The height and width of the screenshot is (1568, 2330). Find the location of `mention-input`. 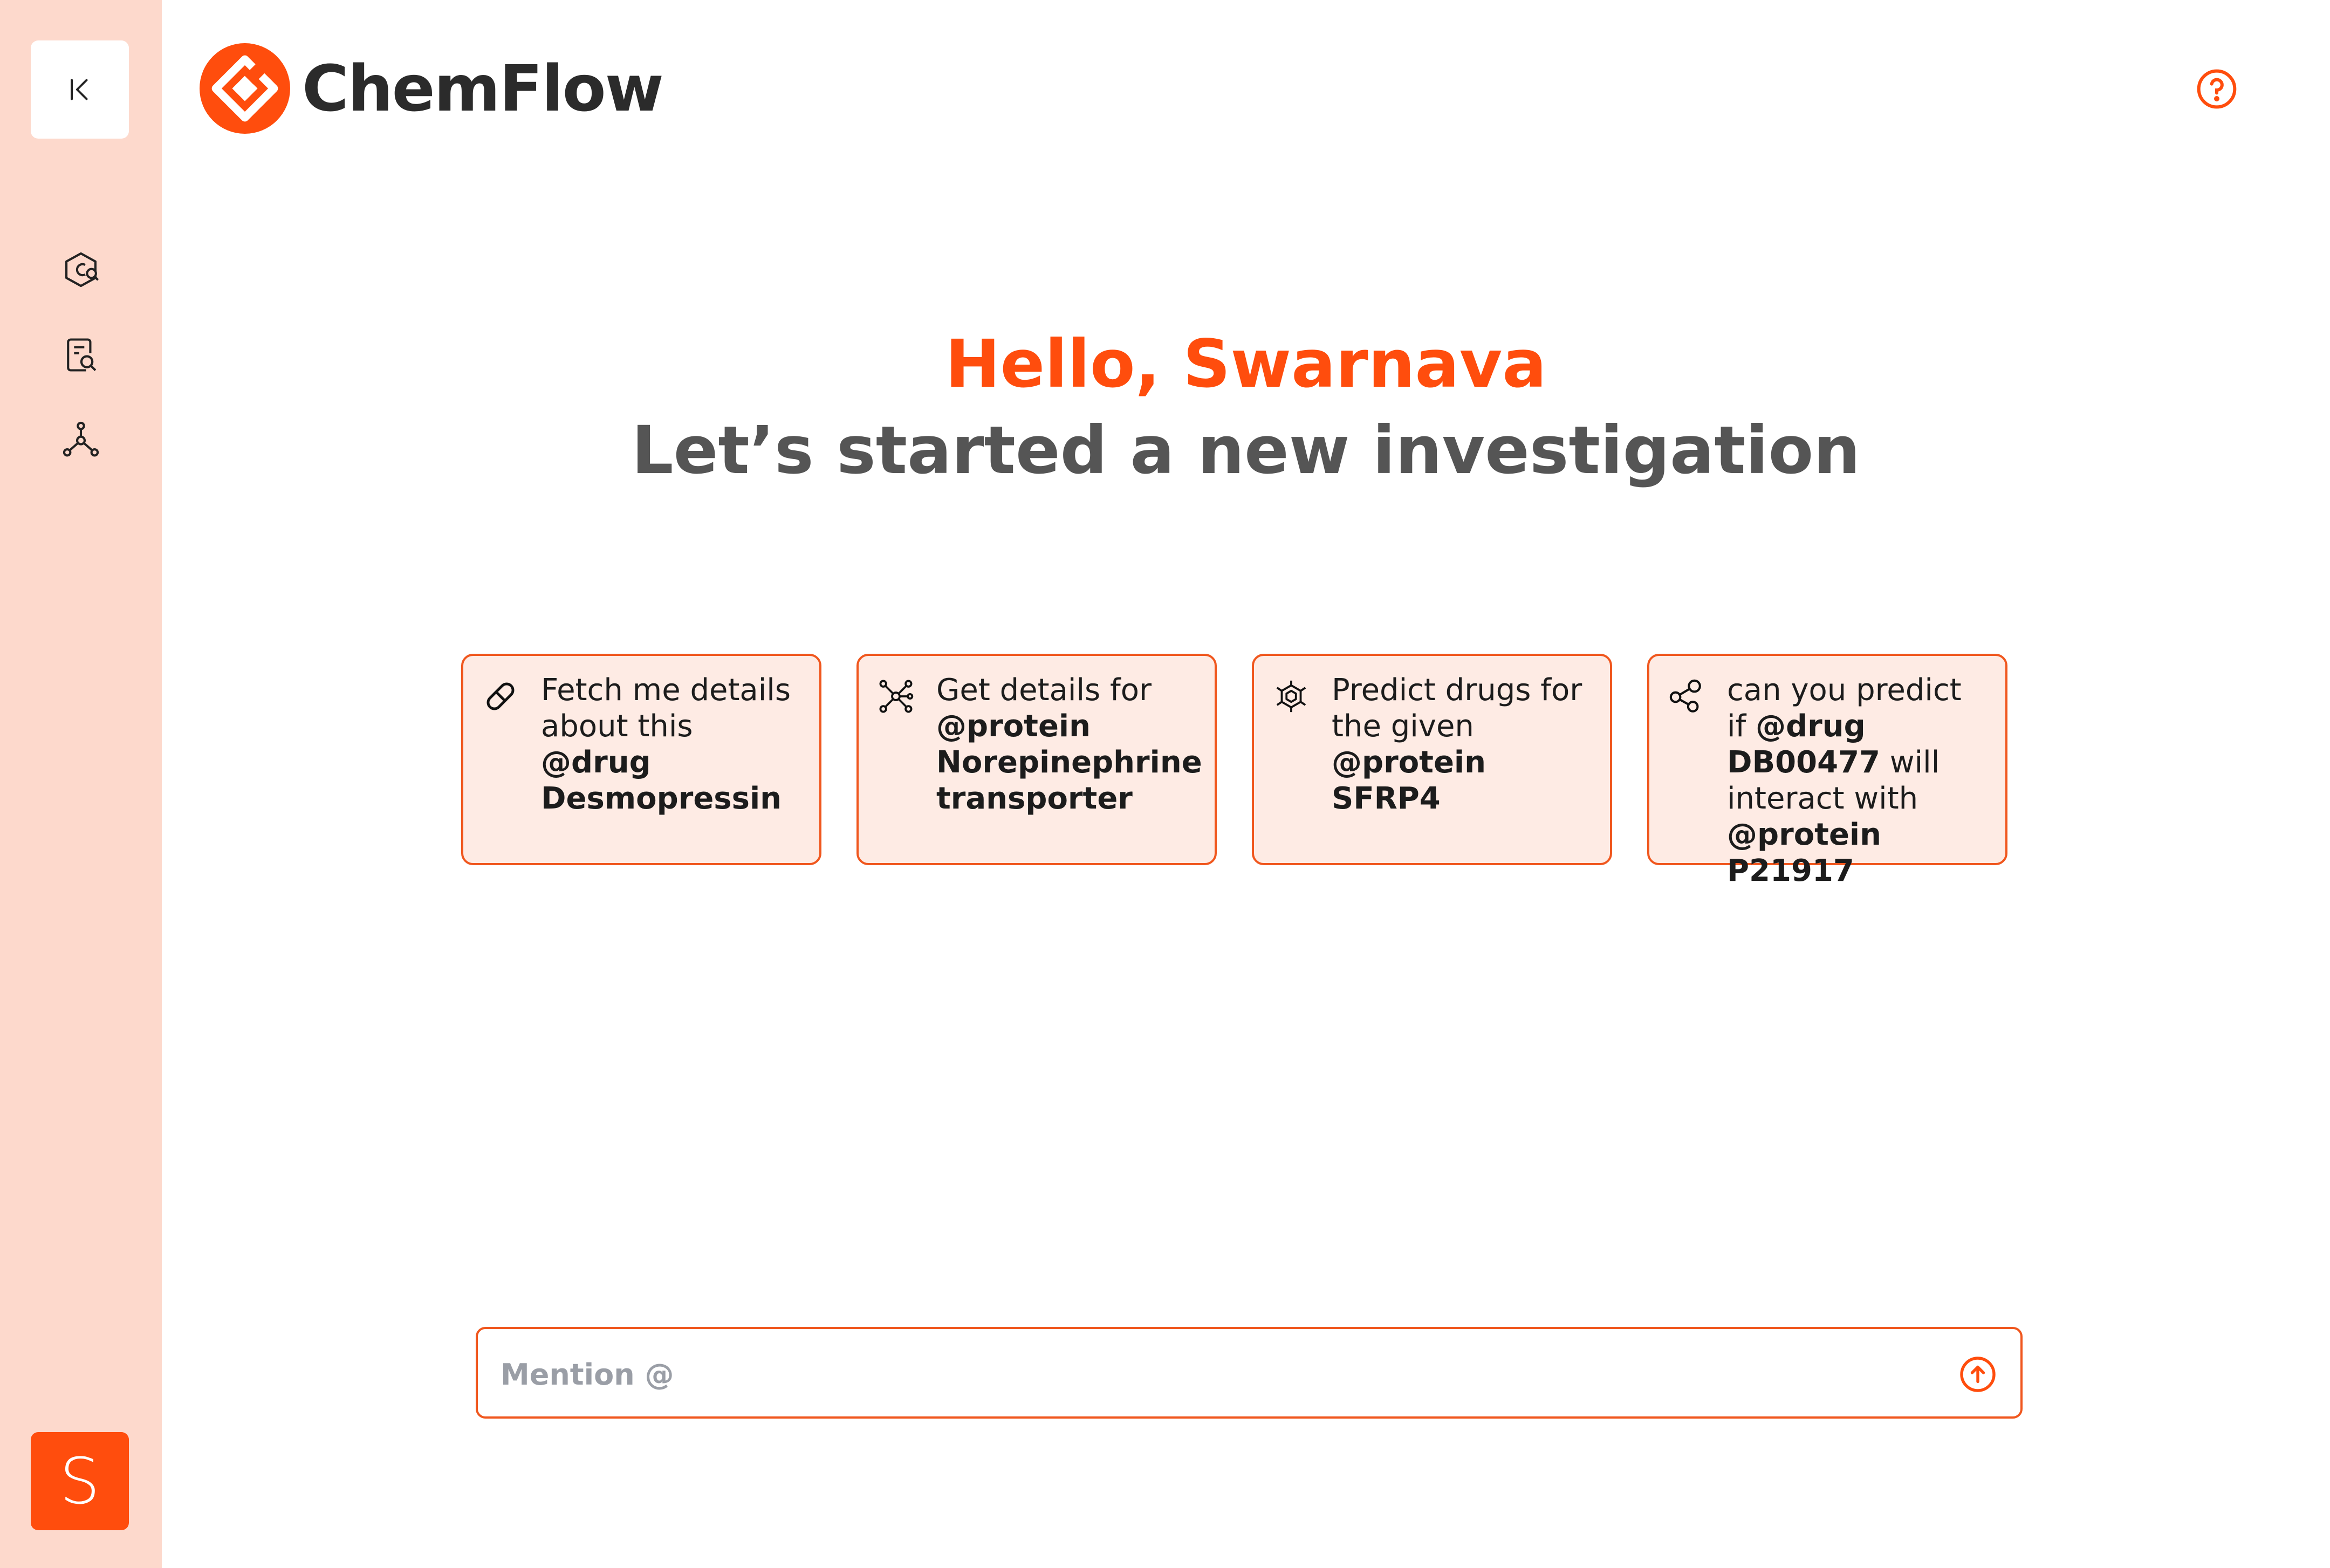

mention-input is located at coordinates (1202, 1374).